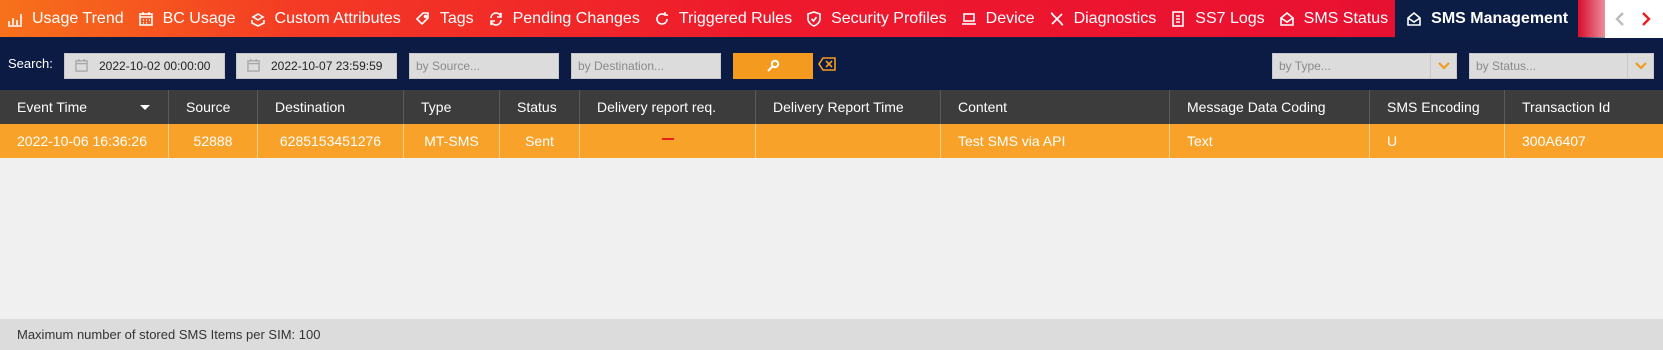 This screenshot has height=350, width=1663. What do you see at coordinates (436, 107) in the screenshot?
I see `column-header-label: Type` at bounding box center [436, 107].